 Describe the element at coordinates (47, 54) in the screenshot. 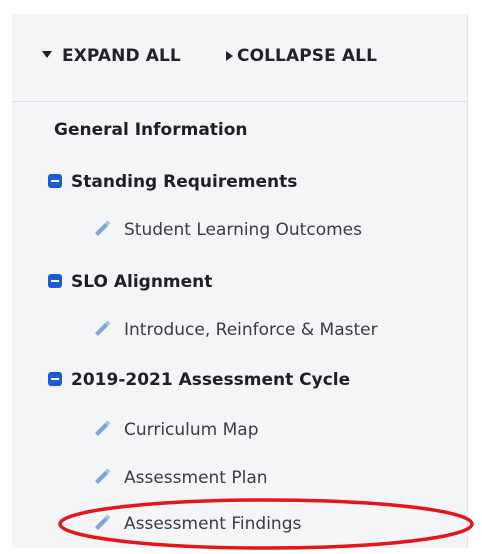

I see `triangle-down-icon` at that location.